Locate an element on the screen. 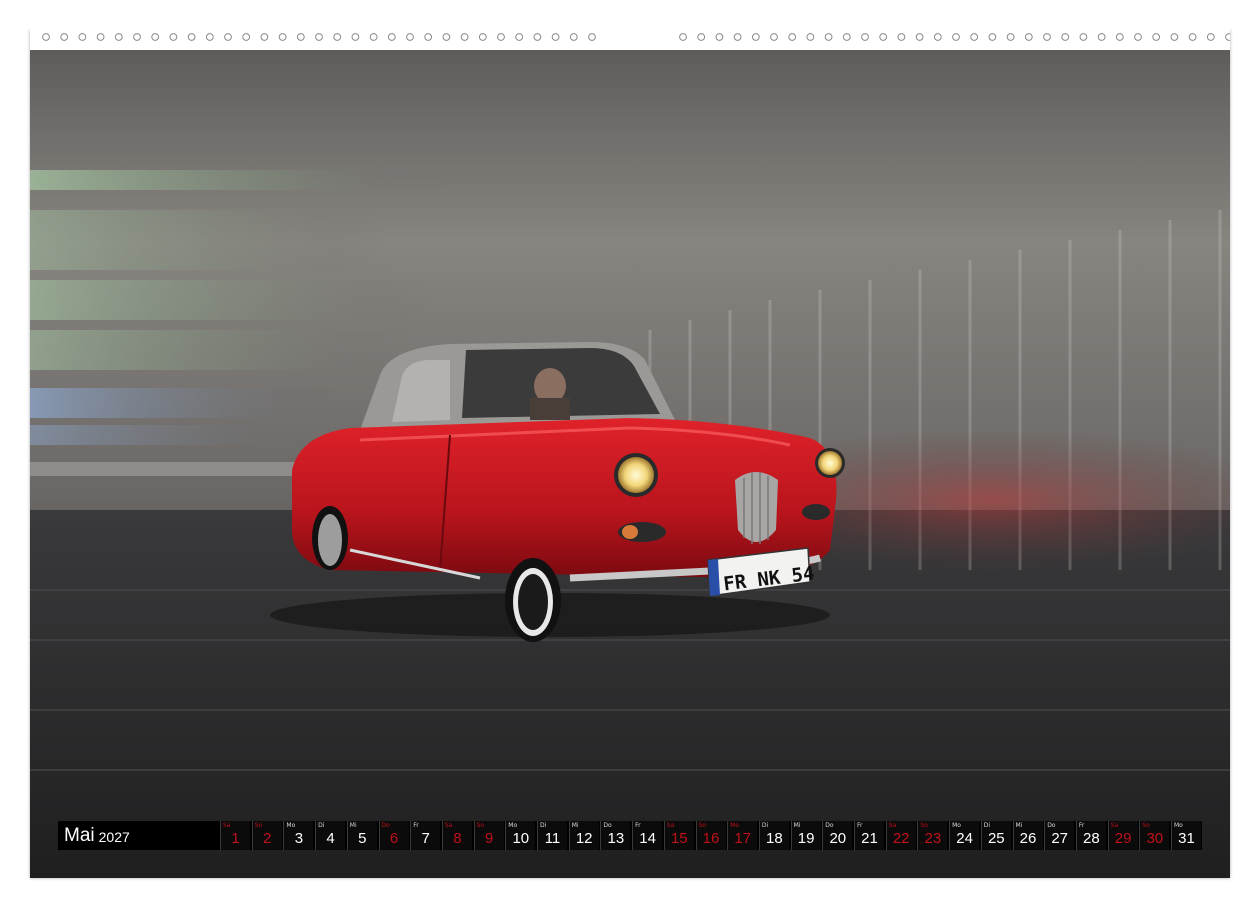  day-cell: So 23 is located at coordinates (932, 835).